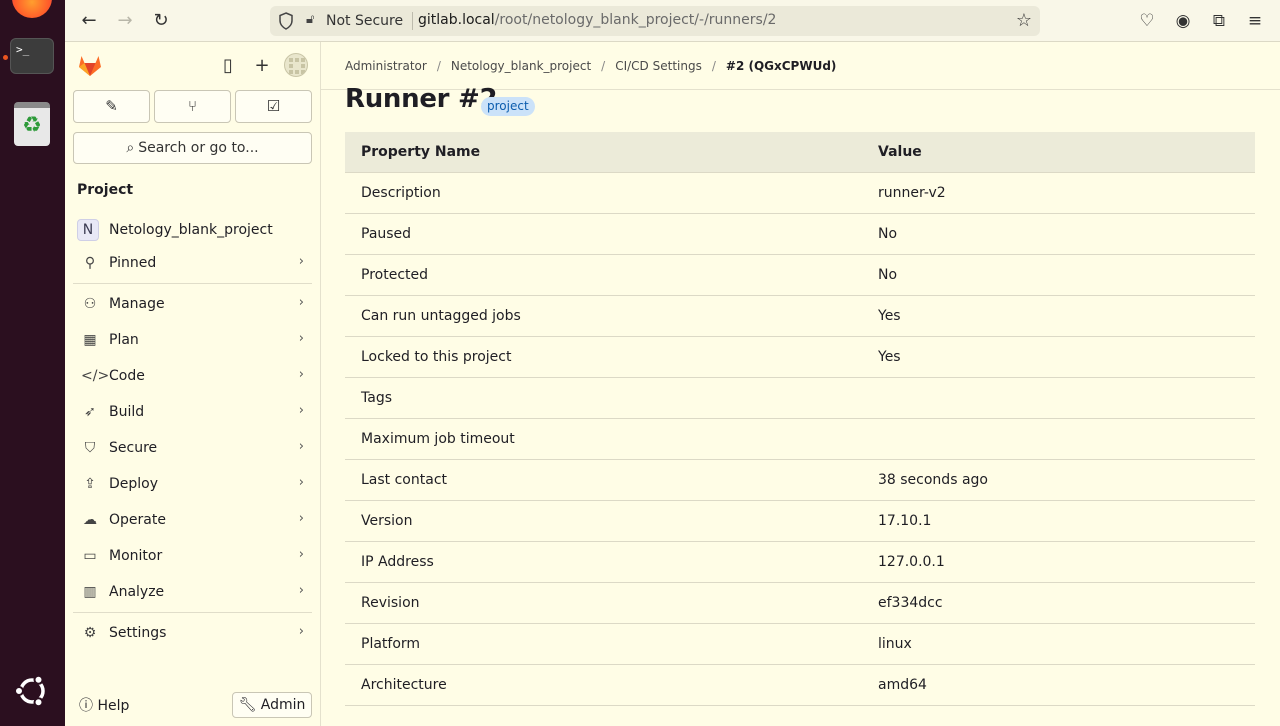  What do you see at coordinates (404, 685) in the screenshot?
I see `property-name-cell: Architecture` at bounding box center [404, 685].